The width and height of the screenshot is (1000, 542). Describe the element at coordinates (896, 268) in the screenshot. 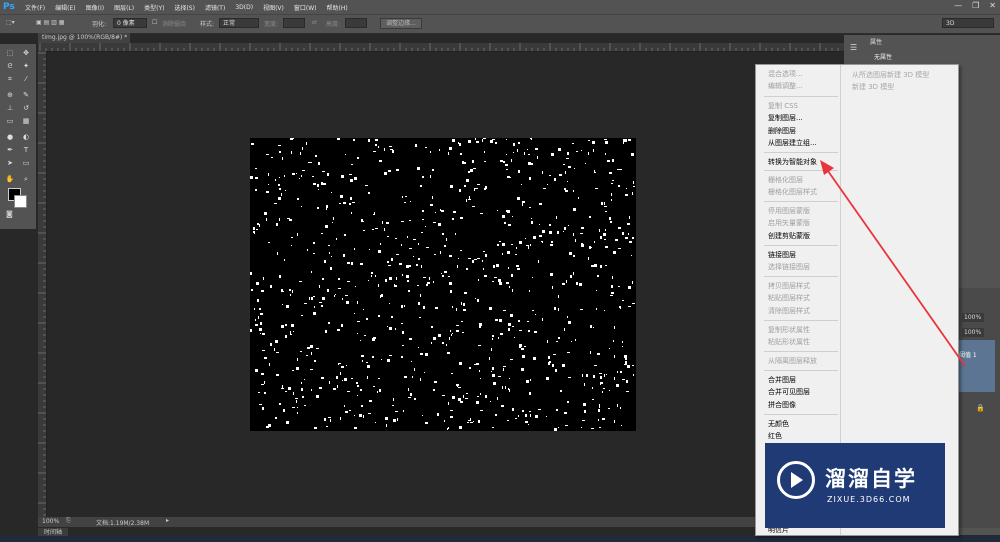

I see `arrow-line` at that location.